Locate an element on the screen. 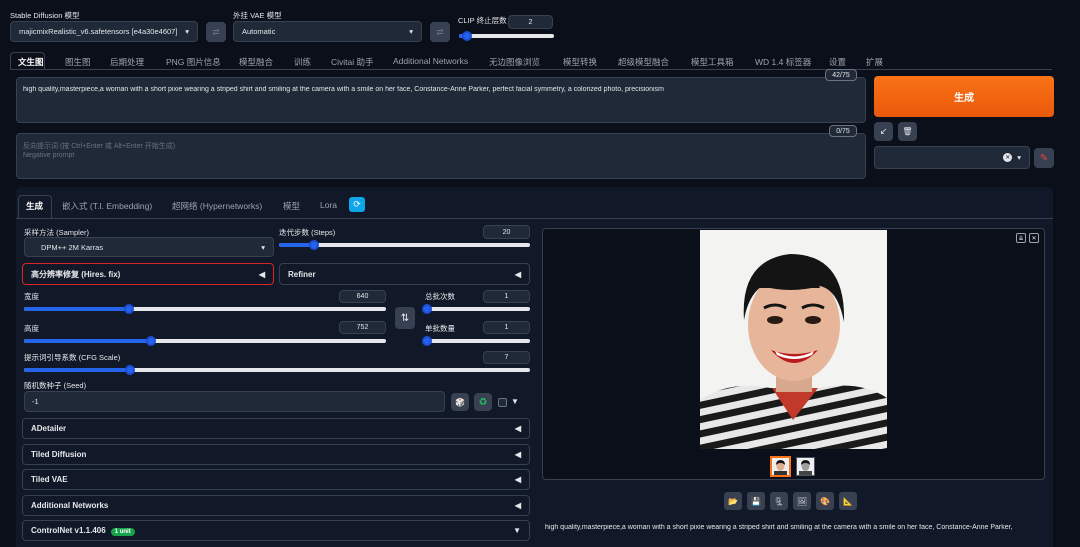 This screenshot has height=547, width=1080. tab-13: 设置 is located at coordinates (837, 62).